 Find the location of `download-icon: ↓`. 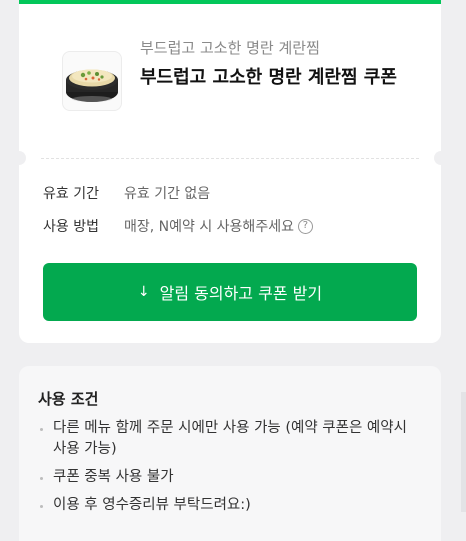

download-icon: ↓ is located at coordinates (143, 292).